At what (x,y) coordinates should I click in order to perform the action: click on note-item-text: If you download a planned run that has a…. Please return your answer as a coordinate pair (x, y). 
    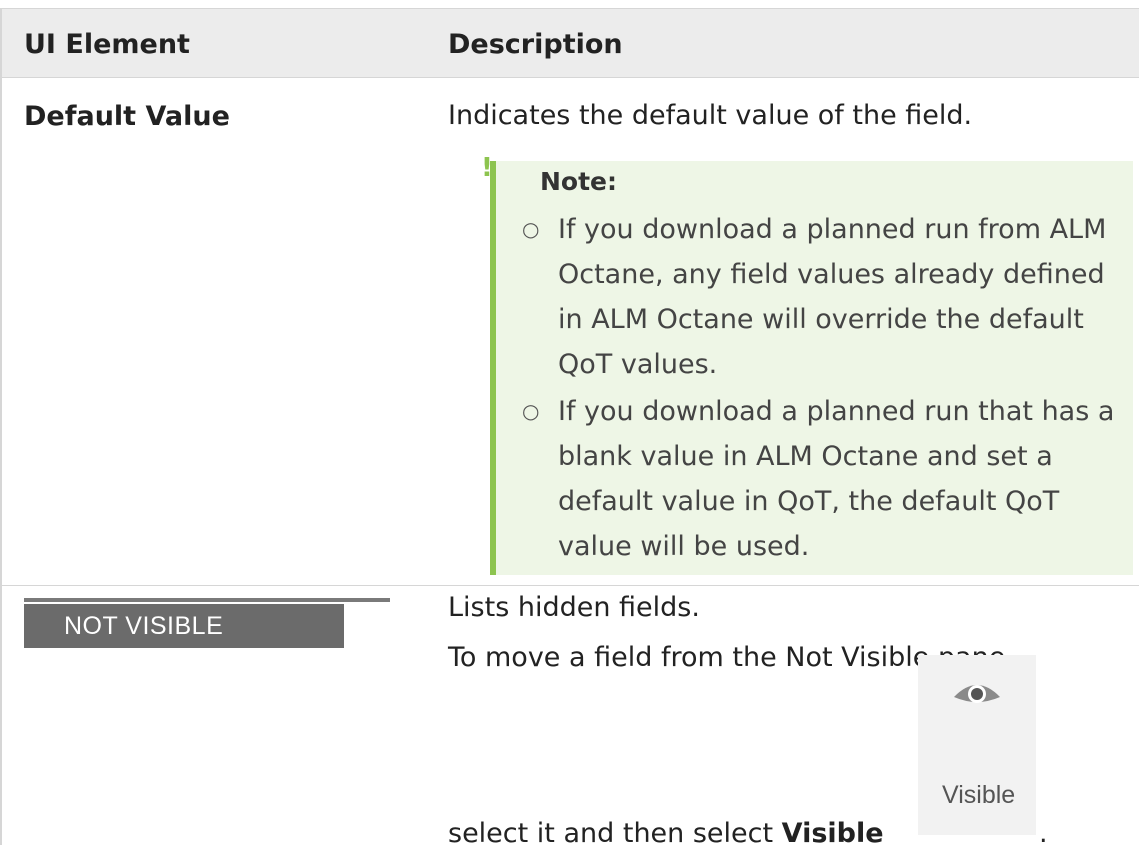
    Looking at the image, I should click on (836, 479).